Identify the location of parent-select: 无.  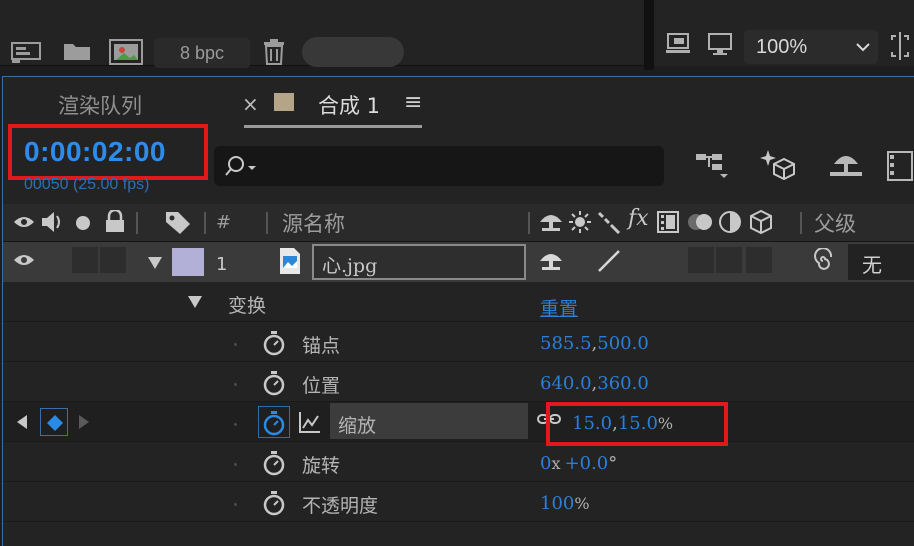
(881, 262).